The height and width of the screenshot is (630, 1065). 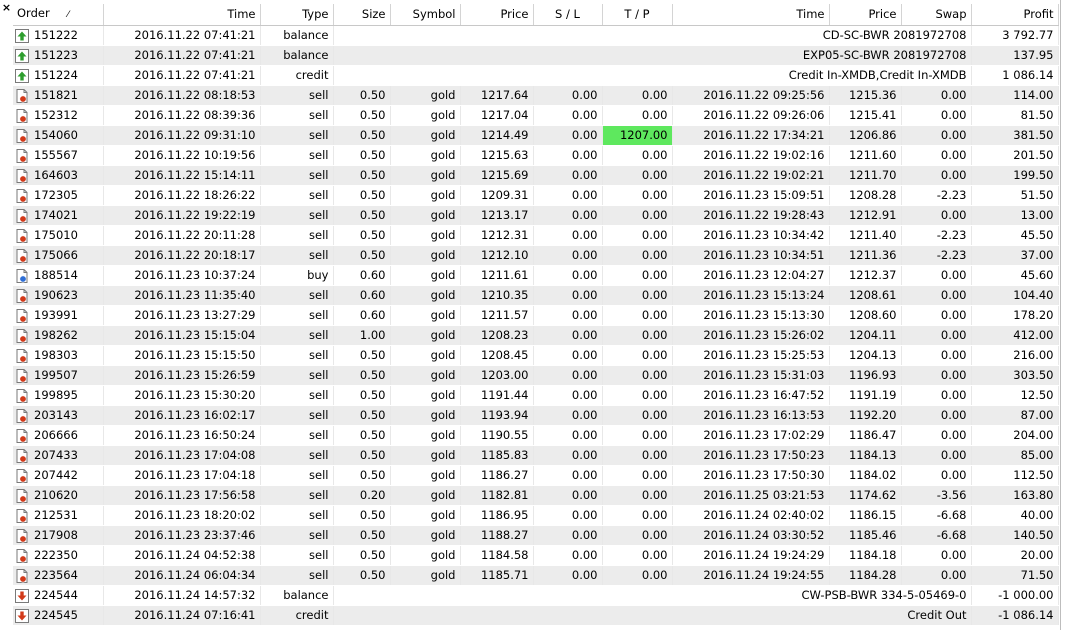 What do you see at coordinates (182, 595) in the screenshot?
I see `open-time-cell: 2016.11.24 14:57:32` at bounding box center [182, 595].